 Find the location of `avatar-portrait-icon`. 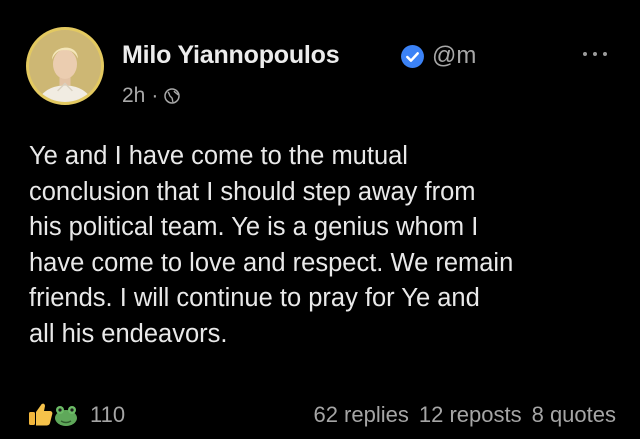

avatar-portrait-icon is located at coordinates (65, 66).